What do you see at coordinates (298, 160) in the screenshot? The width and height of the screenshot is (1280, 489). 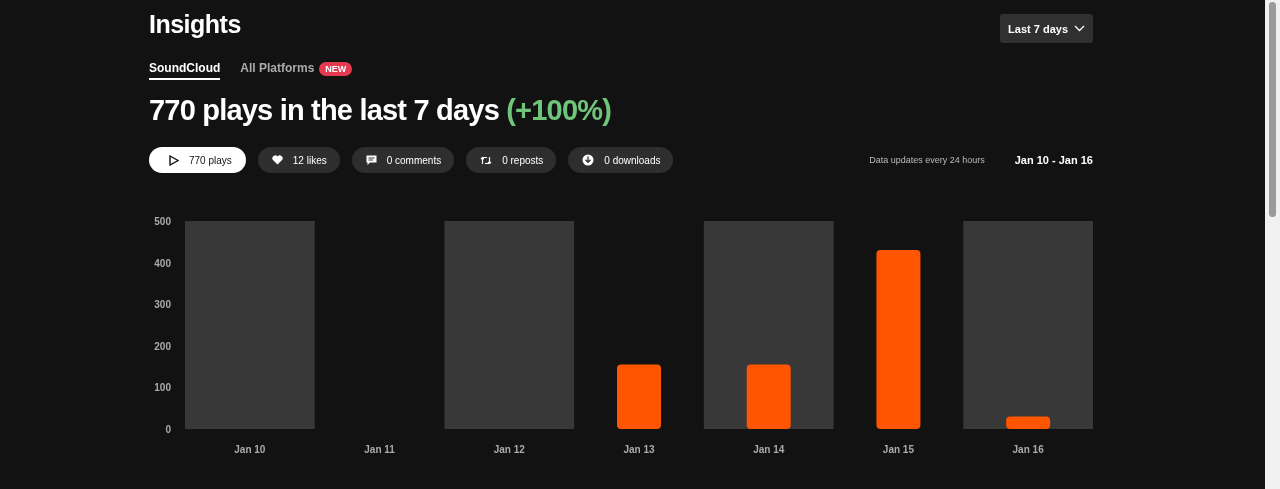 I see `metric-chip: 12 likes` at bounding box center [298, 160].